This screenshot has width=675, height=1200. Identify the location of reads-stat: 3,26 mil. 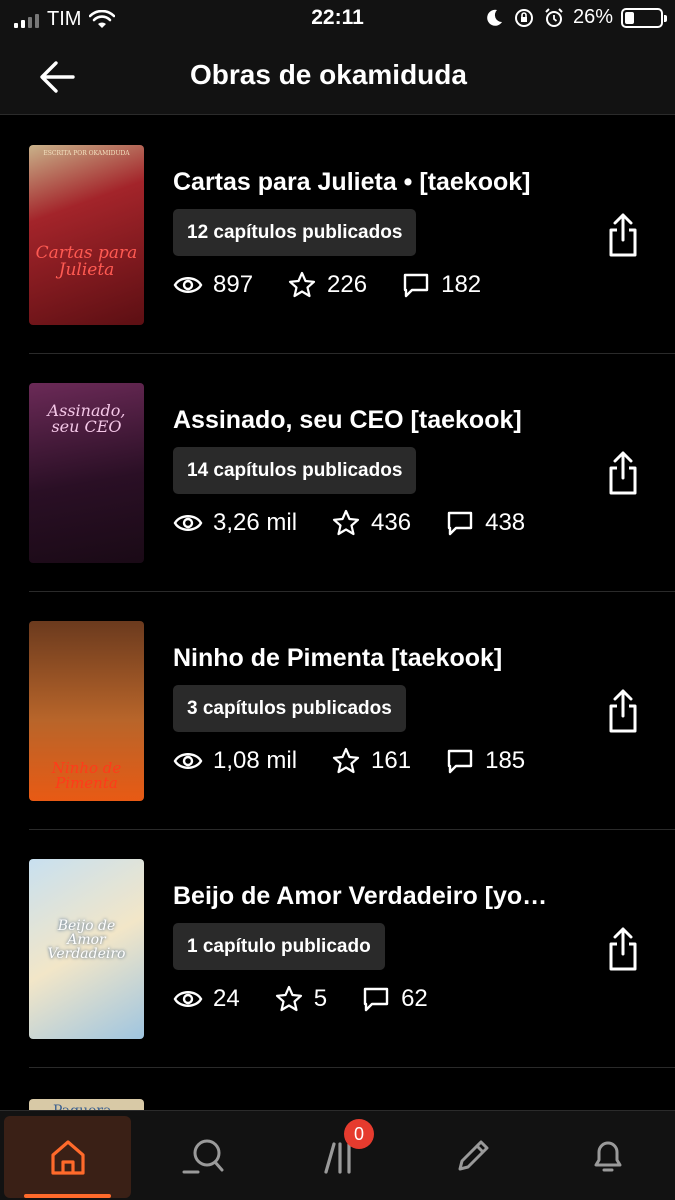
(235, 523).